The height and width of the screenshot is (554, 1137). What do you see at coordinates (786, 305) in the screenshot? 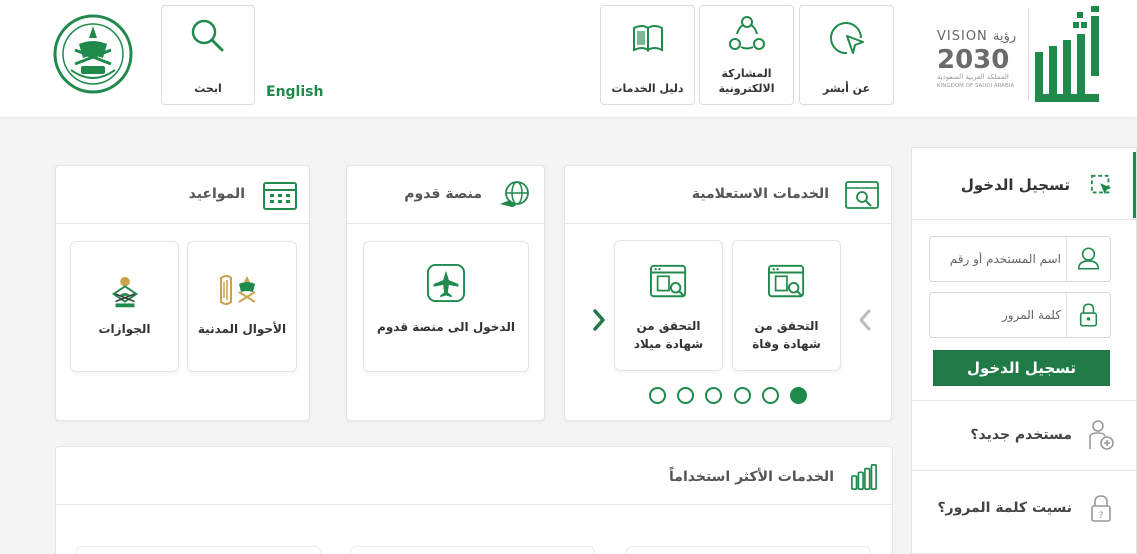
I see `verify-death-certificate-tile: التحقق من شهادة وفاة` at bounding box center [786, 305].